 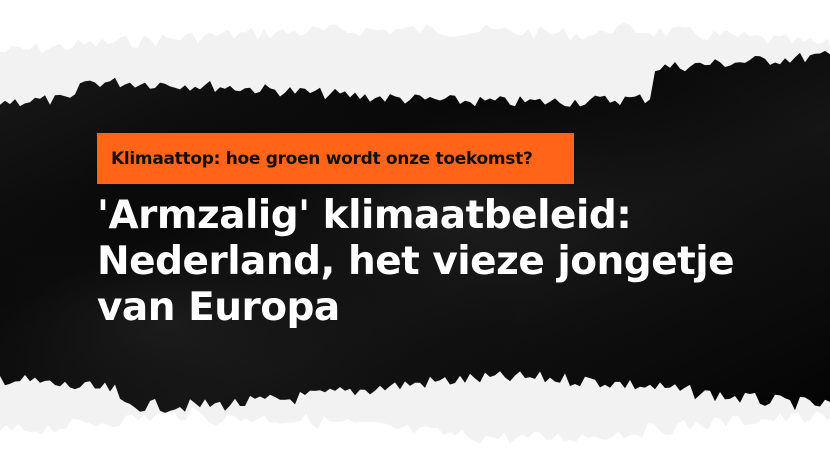 What do you see at coordinates (364, 215) in the screenshot?
I see `headline-line-1: 'Armzalig' klimaatbeleid:` at bounding box center [364, 215].